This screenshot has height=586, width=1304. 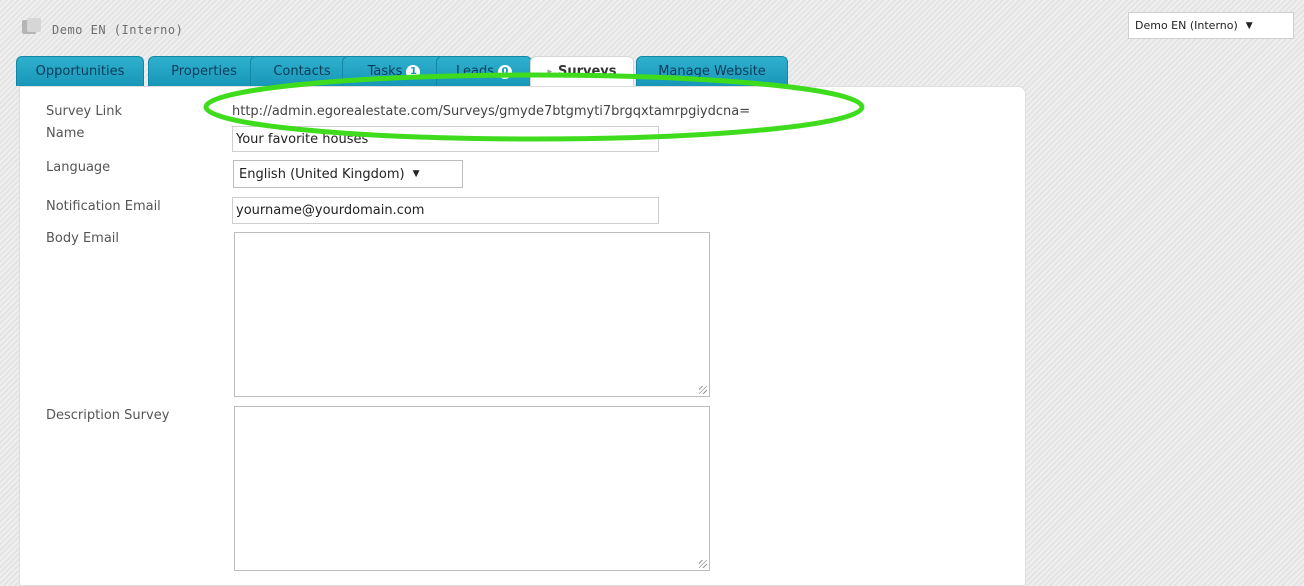 What do you see at coordinates (118, 30) in the screenshot?
I see `app-title: Demo EN (Interno)` at bounding box center [118, 30].